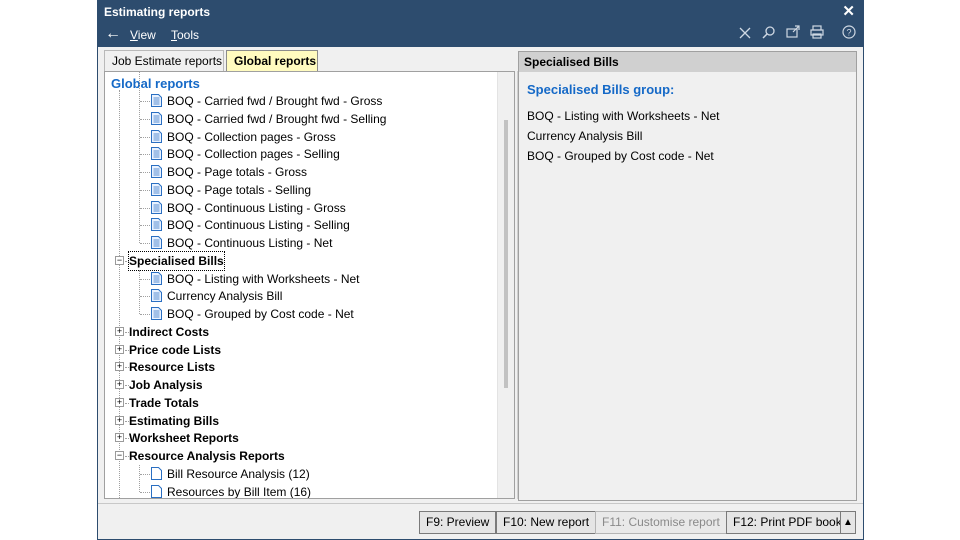 This screenshot has height=540, width=960. Describe the element at coordinates (143, 35) in the screenshot. I see `menu-view: View` at that location.